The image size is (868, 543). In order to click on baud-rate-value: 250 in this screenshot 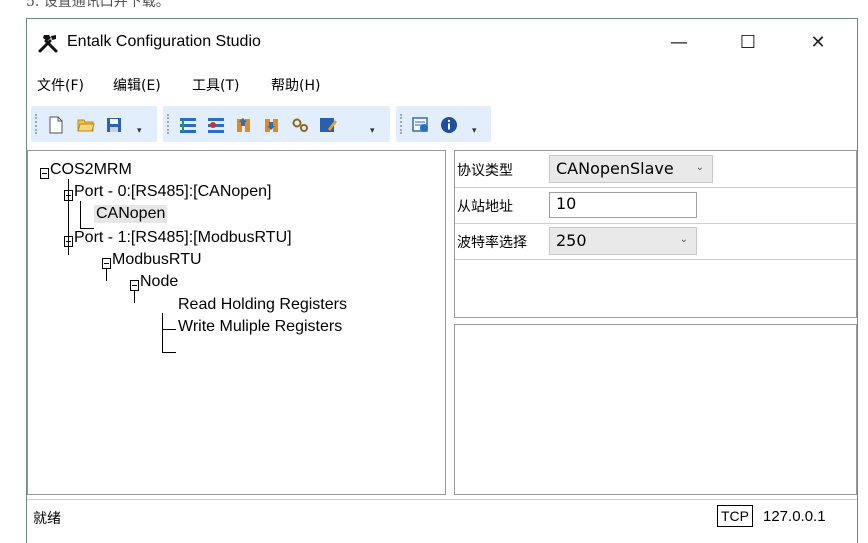, I will do `click(571, 240)`.